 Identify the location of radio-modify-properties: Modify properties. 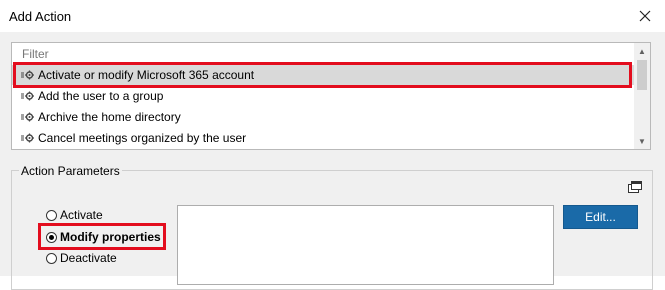
(103, 237).